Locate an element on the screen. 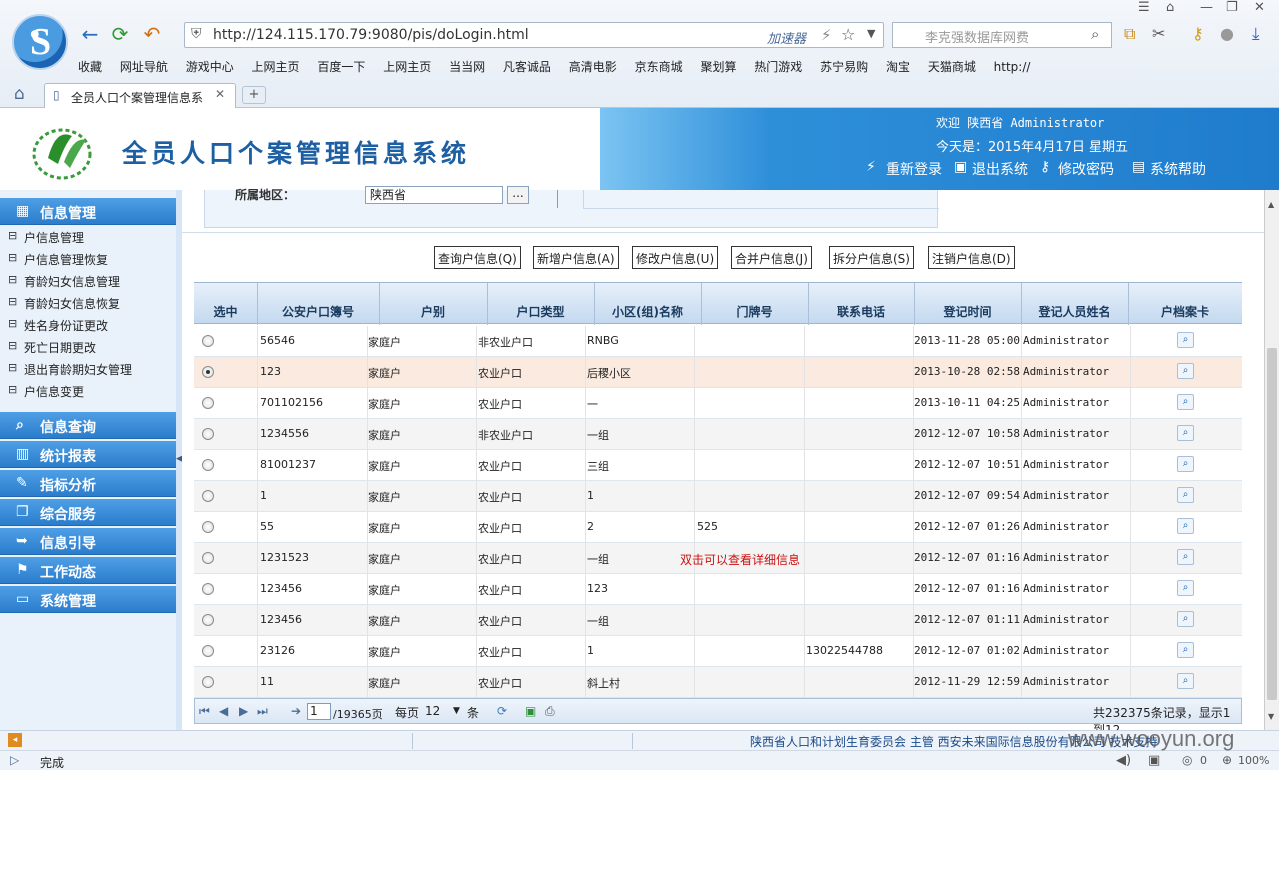 The width and height of the screenshot is (1279, 896). sidebar-item: 育龄妇女信息恢复 is located at coordinates (88, 303).